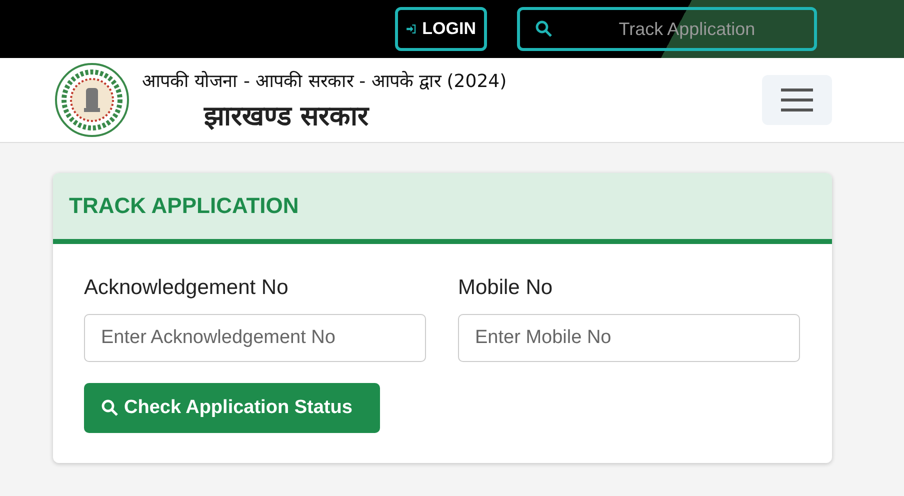 The image size is (904, 496). Describe the element at coordinates (255, 338) in the screenshot. I see `input-field: Enter Acknowledgement No` at that location.